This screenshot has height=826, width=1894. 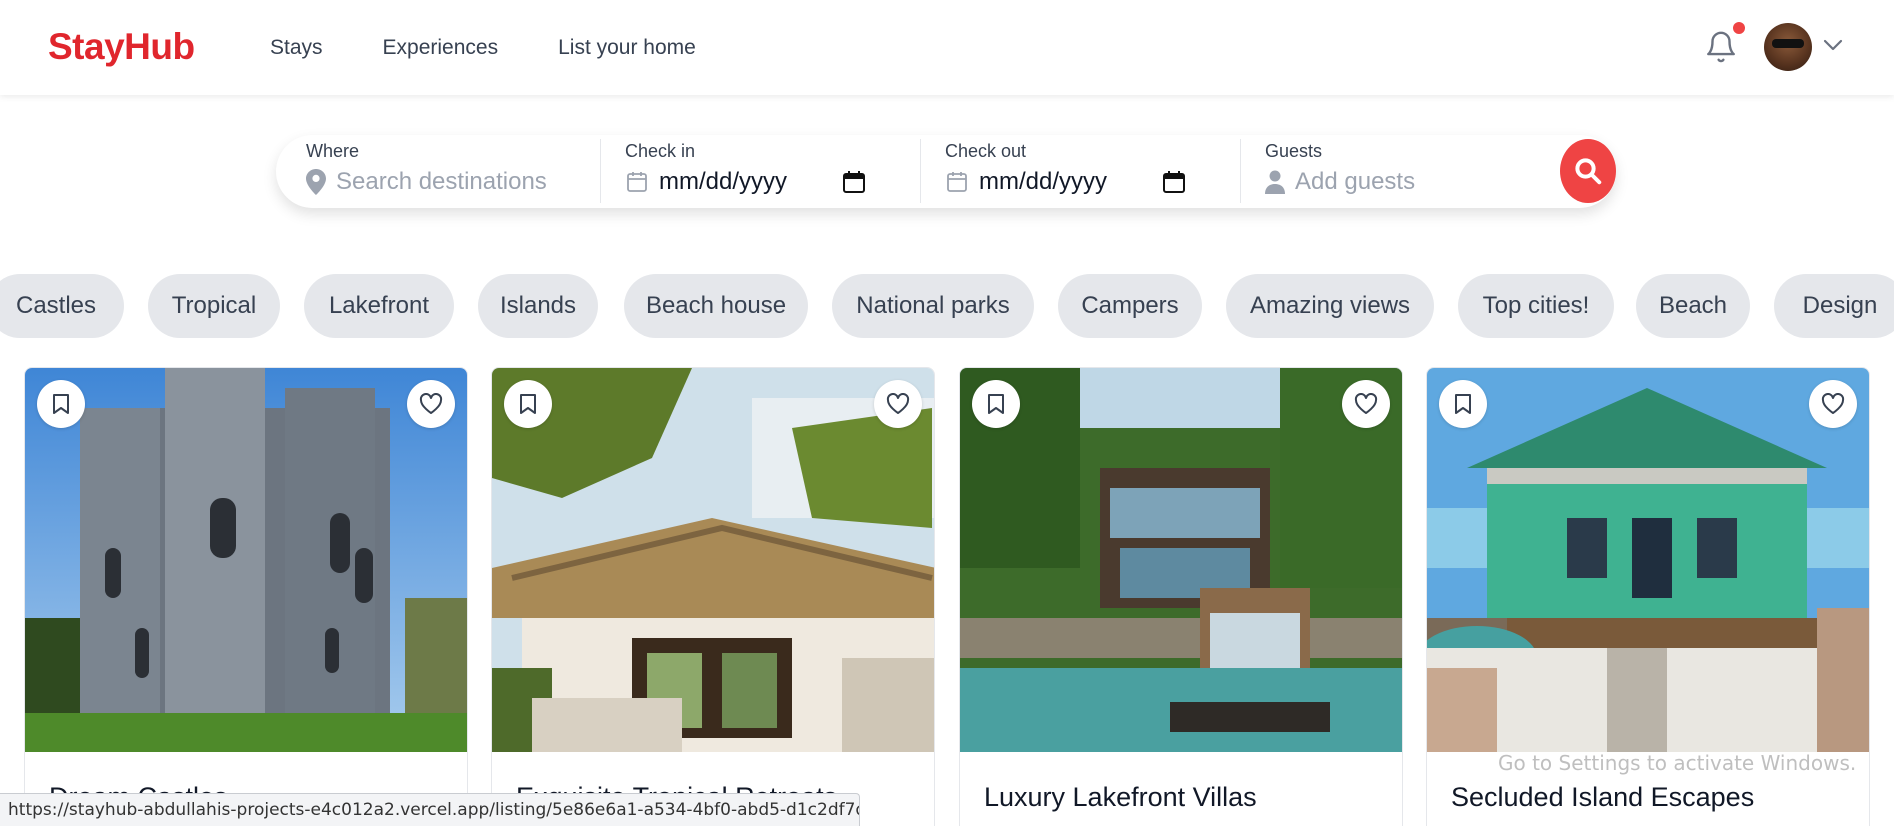 I want to click on user-icon, so click(x=1275, y=182).